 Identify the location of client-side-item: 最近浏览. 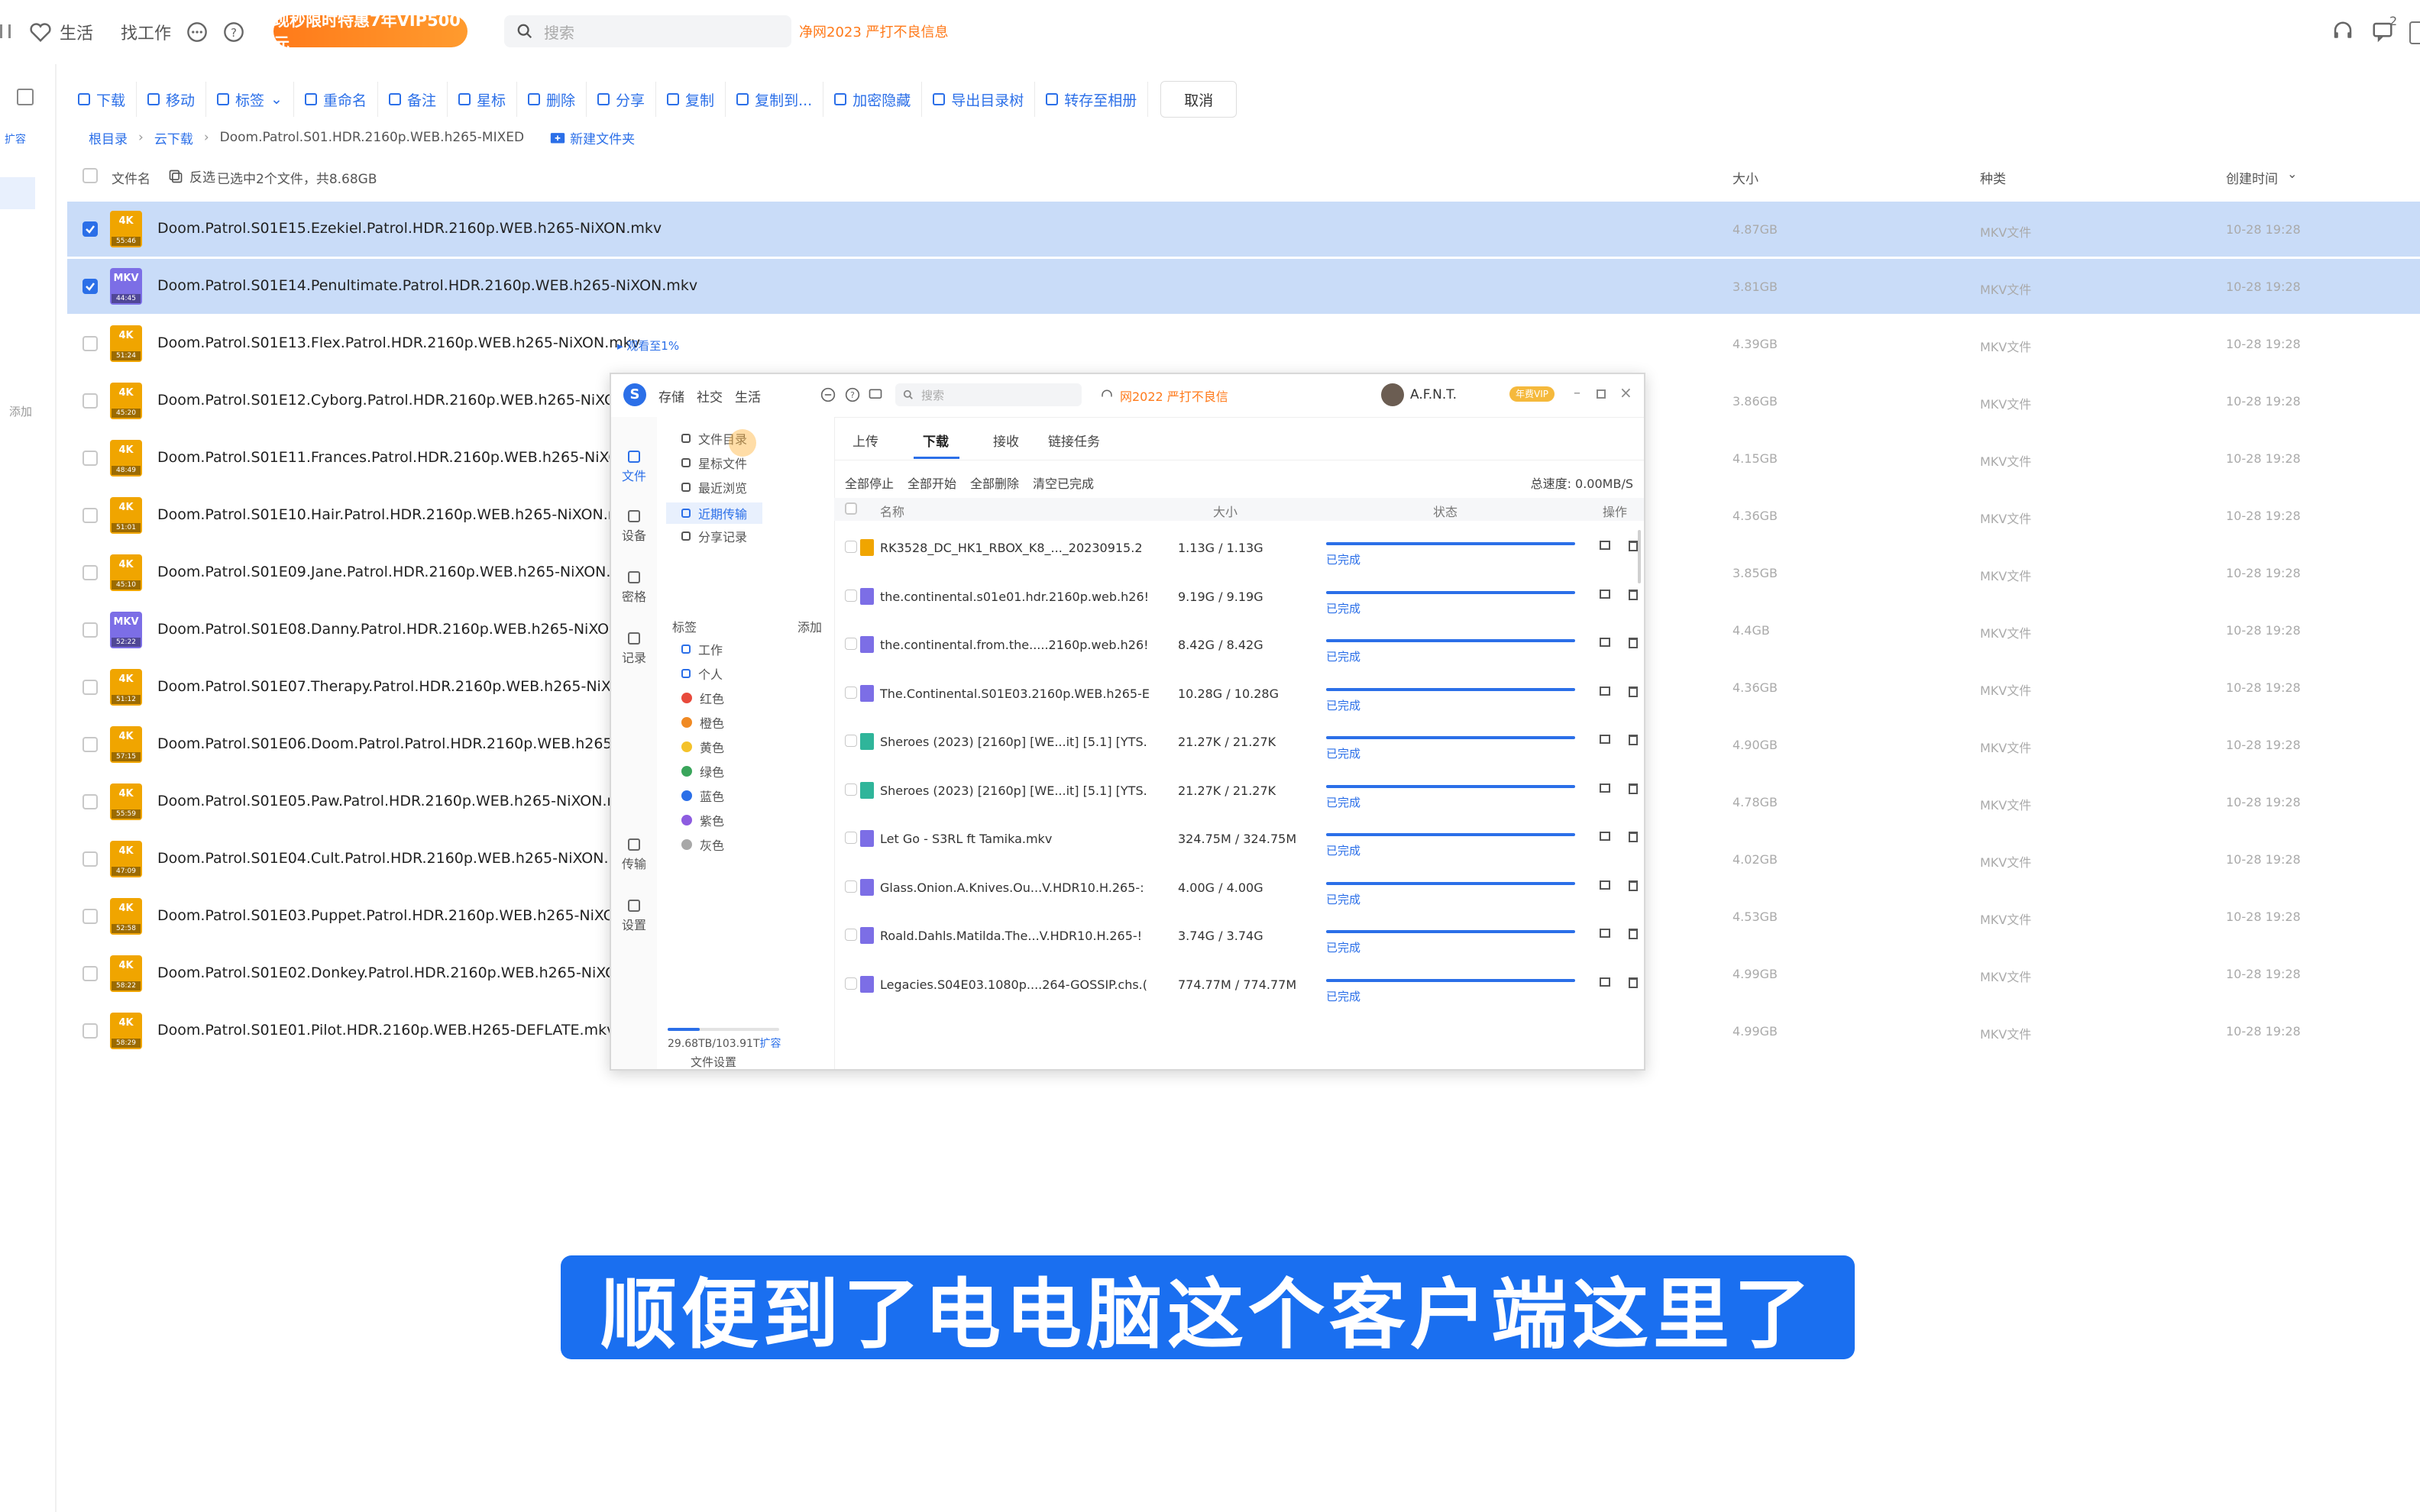
(714, 487).